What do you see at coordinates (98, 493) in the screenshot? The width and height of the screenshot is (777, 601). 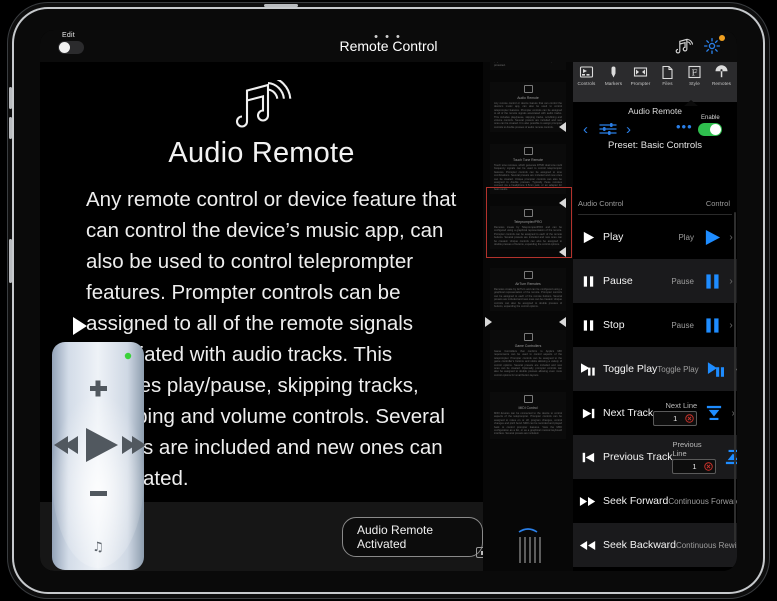 I see `volume-down-icon` at bounding box center [98, 493].